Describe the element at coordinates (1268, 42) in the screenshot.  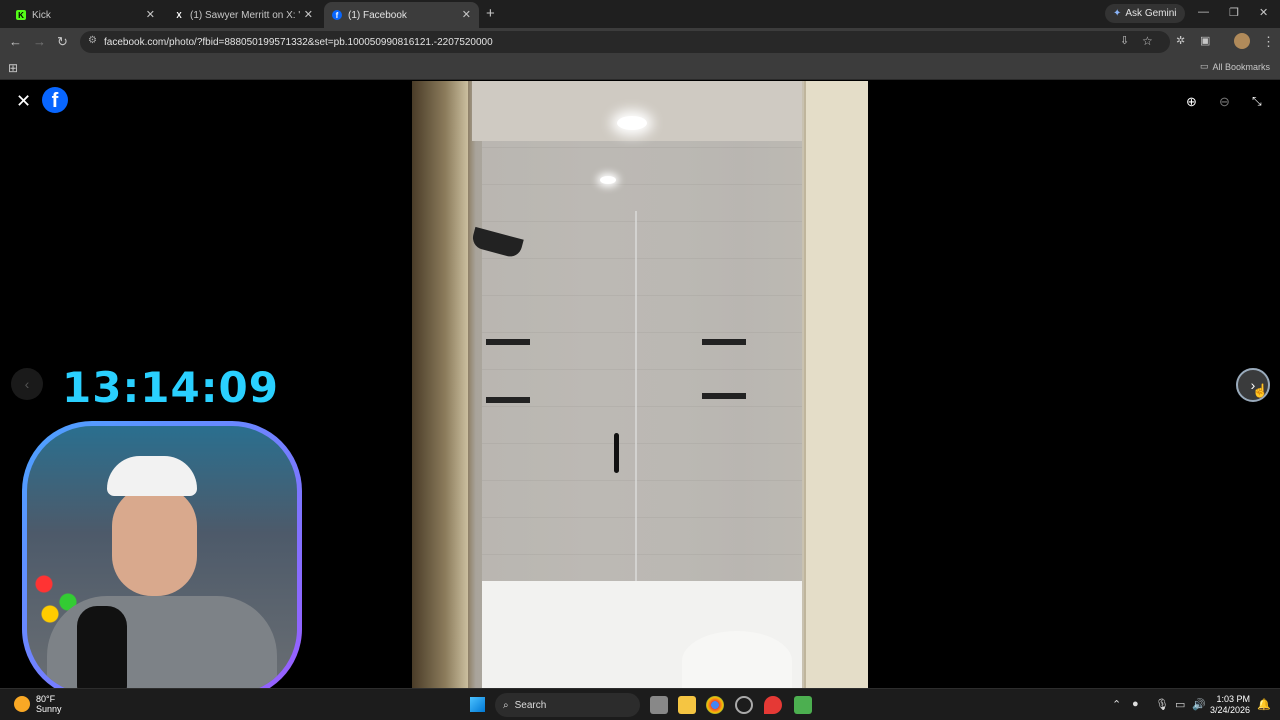
I see `menu-icon: ⋮` at that location.